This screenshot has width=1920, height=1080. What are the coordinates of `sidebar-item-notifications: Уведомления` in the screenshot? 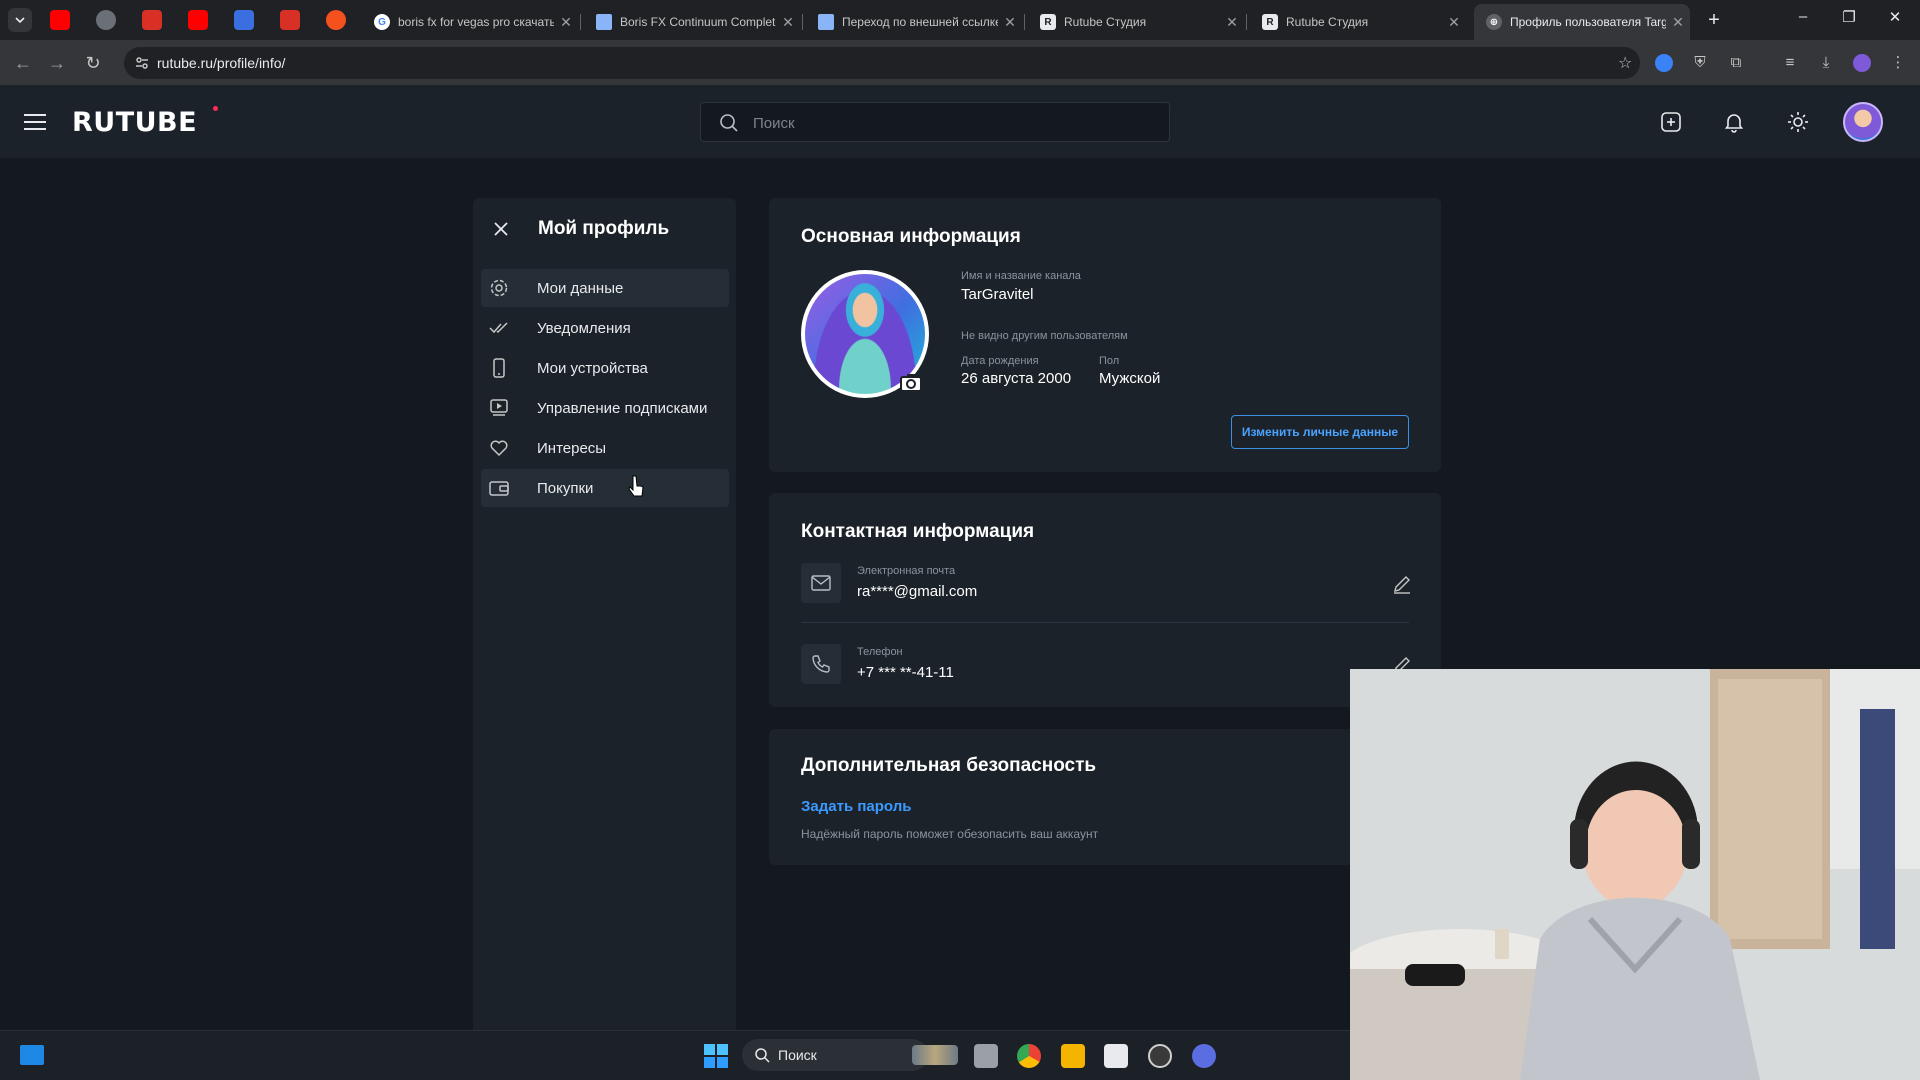 It's located at (605, 328).